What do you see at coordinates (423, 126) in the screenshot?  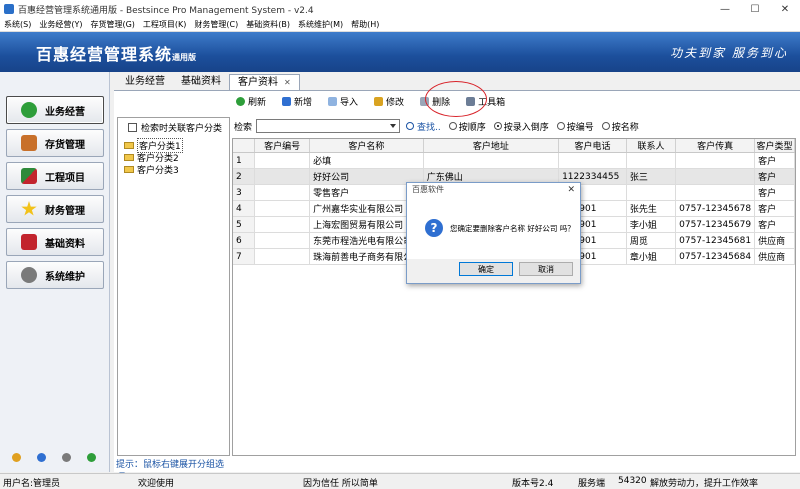 I see `find-button: 查找..` at bounding box center [423, 126].